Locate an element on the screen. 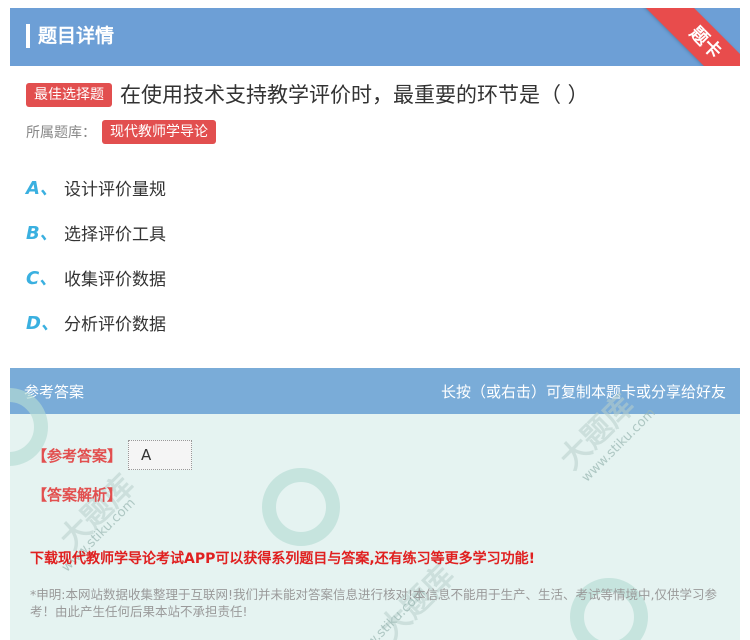  reference-answer-row: 【参考答案】 A is located at coordinates (112, 455).